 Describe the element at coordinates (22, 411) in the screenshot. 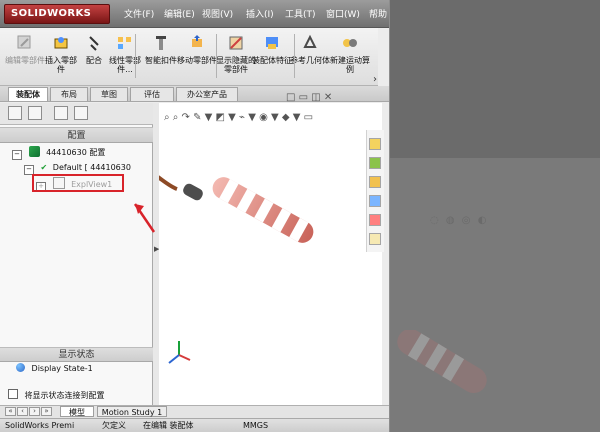

I see `previous-tab-button: ‹` at that location.